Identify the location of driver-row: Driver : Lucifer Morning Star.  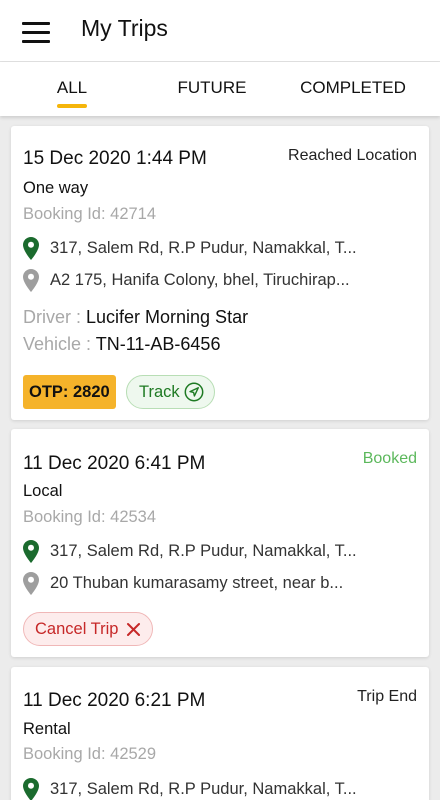
(135, 317).